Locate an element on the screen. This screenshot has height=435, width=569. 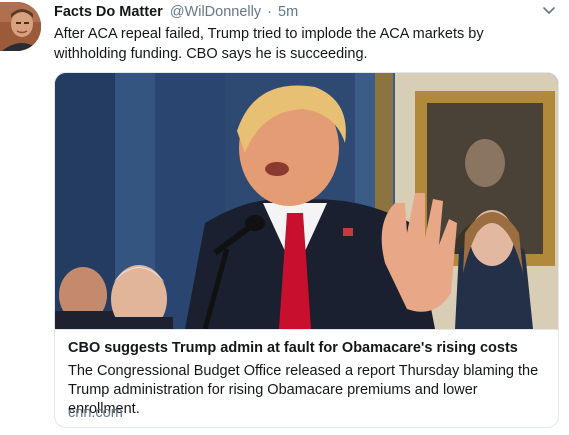
display-name: Facts Do Matter is located at coordinates (108, 12).